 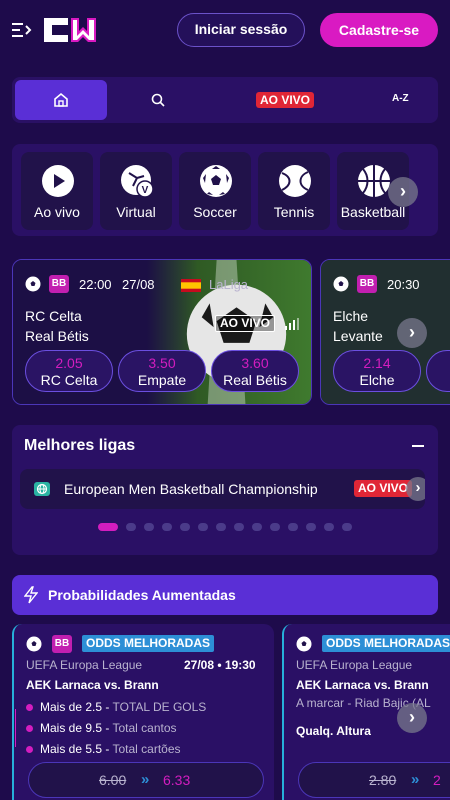 What do you see at coordinates (403, 192) in the screenshot?
I see `sports-next-button: ›` at bounding box center [403, 192].